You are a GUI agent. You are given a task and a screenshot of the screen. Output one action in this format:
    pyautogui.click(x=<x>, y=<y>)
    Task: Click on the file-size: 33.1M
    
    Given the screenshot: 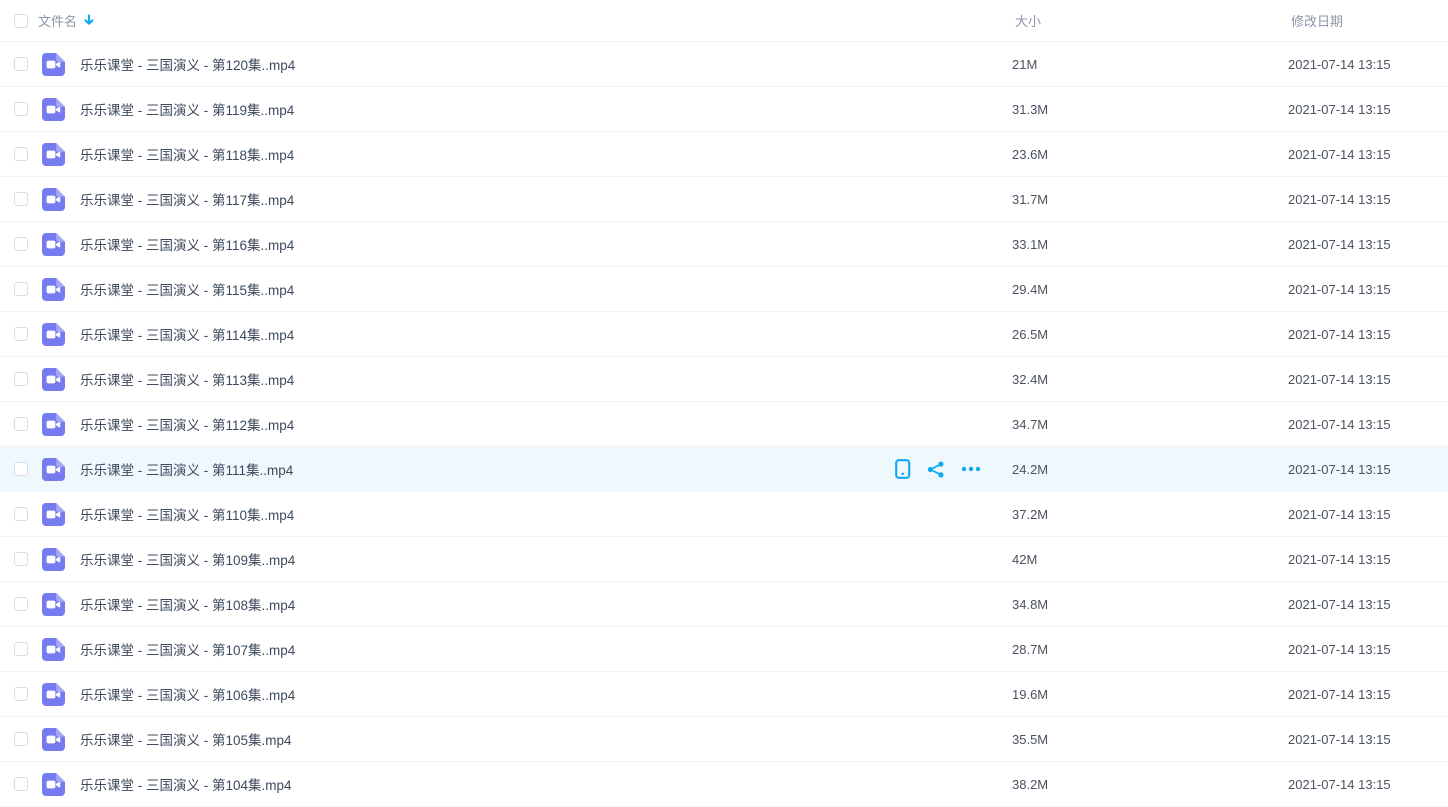 What is the action you would take?
    pyautogui.click(x=1030, y=244)
    